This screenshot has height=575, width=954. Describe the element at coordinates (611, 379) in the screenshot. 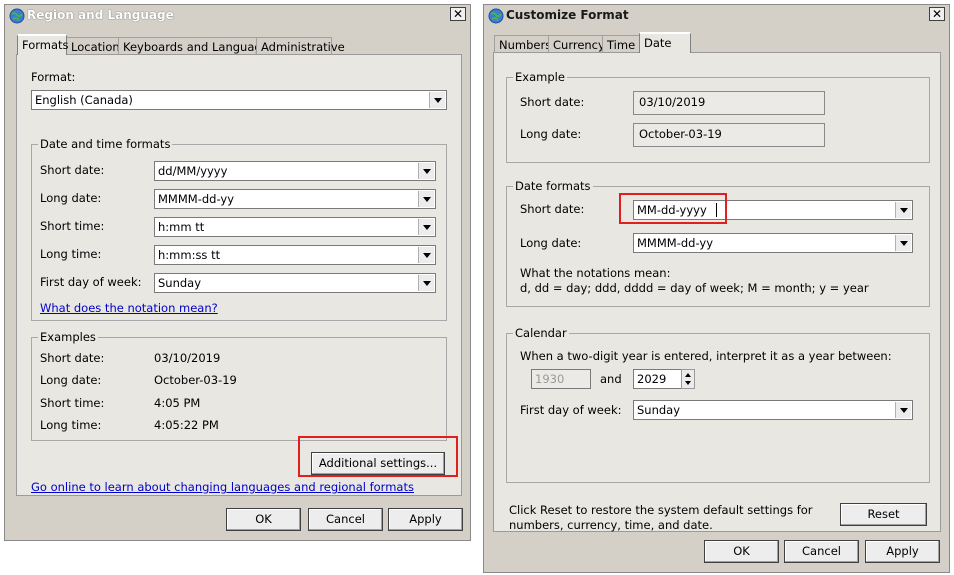

I see `and-label: and` at that location.